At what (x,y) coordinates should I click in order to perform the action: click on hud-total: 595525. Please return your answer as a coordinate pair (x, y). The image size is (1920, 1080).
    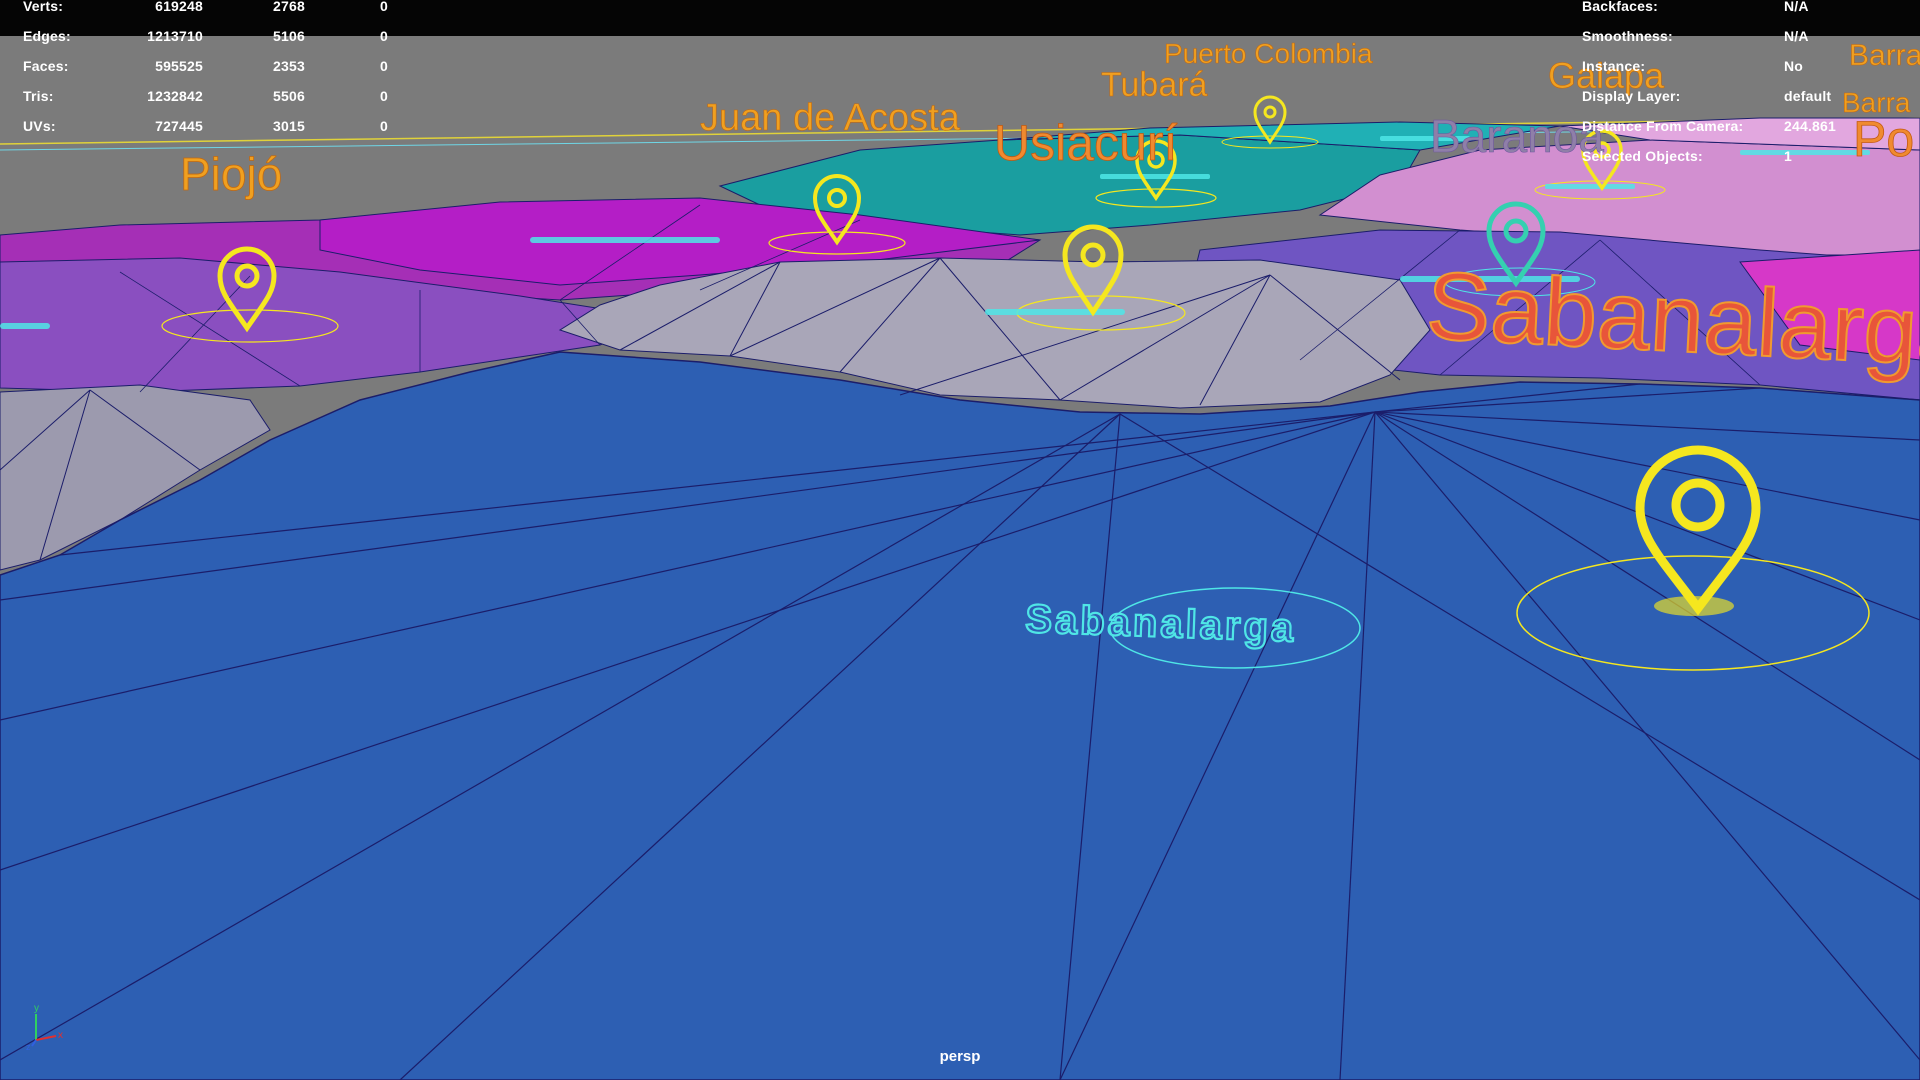
    Looking at the image, I should click on (179, 66).